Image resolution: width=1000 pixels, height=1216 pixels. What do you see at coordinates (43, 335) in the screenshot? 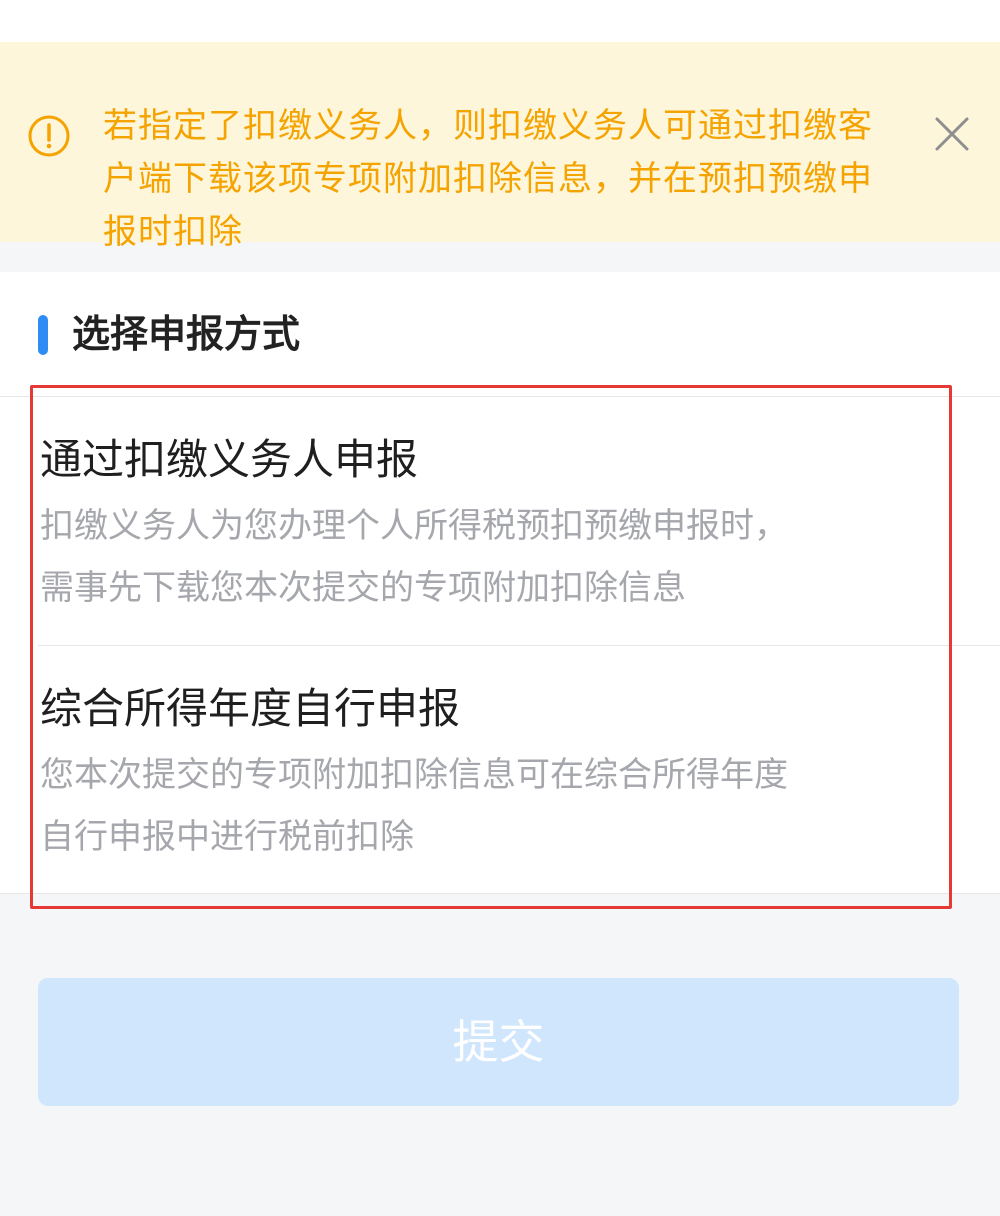
I see `section-accent-bar` at bounding box center [43, 335].